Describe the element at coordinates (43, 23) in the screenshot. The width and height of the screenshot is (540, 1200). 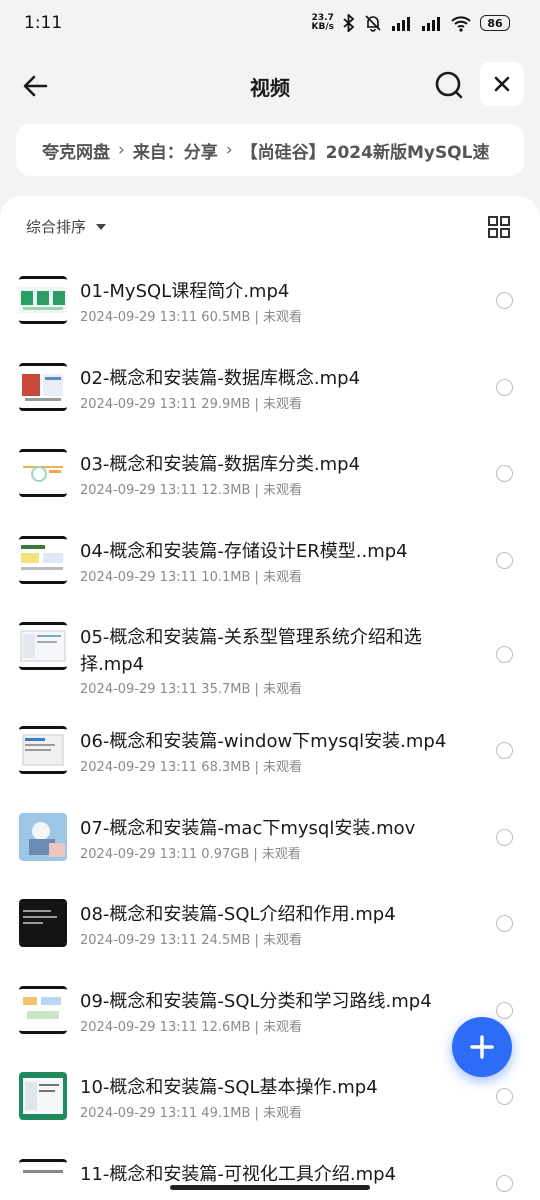
I see `status-time: 1:11` at that location.